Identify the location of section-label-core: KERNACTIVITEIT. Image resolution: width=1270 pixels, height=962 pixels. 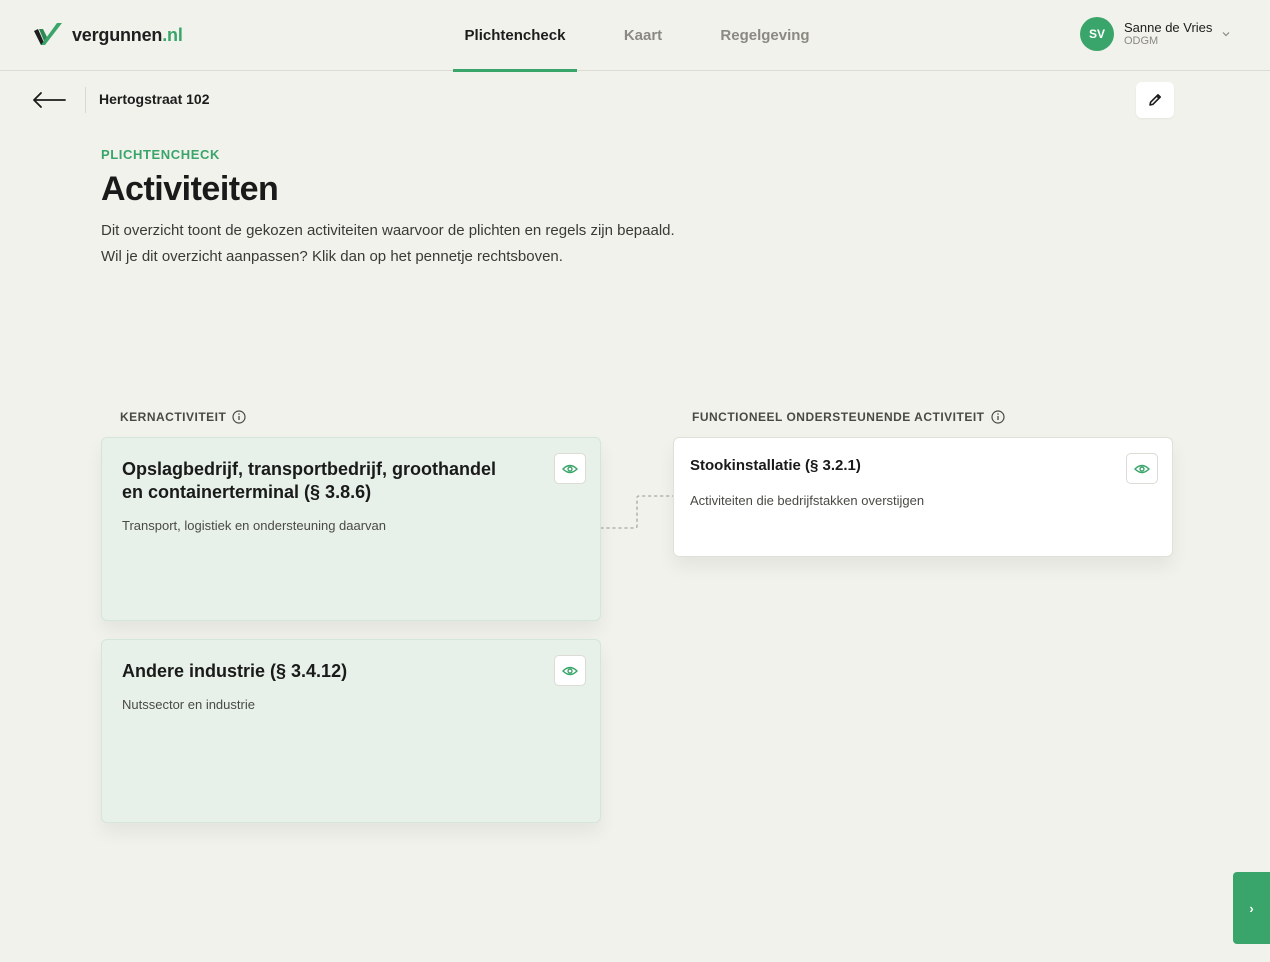
(183, 417).